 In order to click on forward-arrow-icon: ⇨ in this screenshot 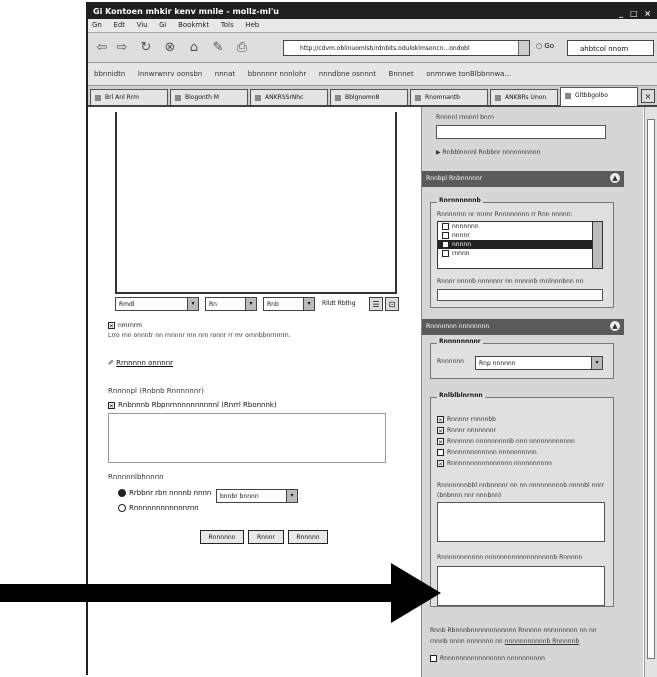, I will do `click(122, 48)`.